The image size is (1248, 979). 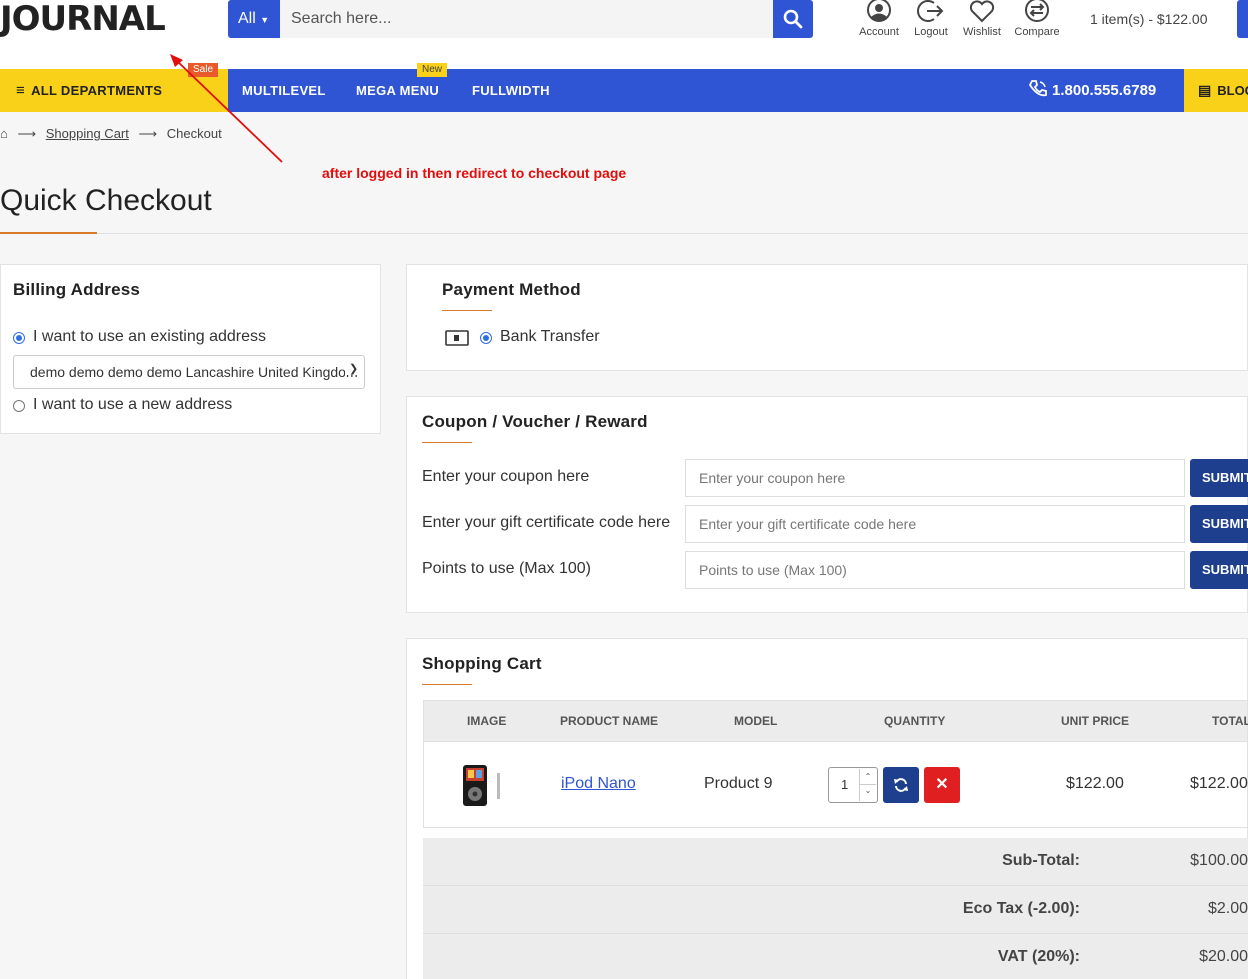 I want to click on cart-summary: 1 item(s) - $122.00, so click(x=1149, y=19).